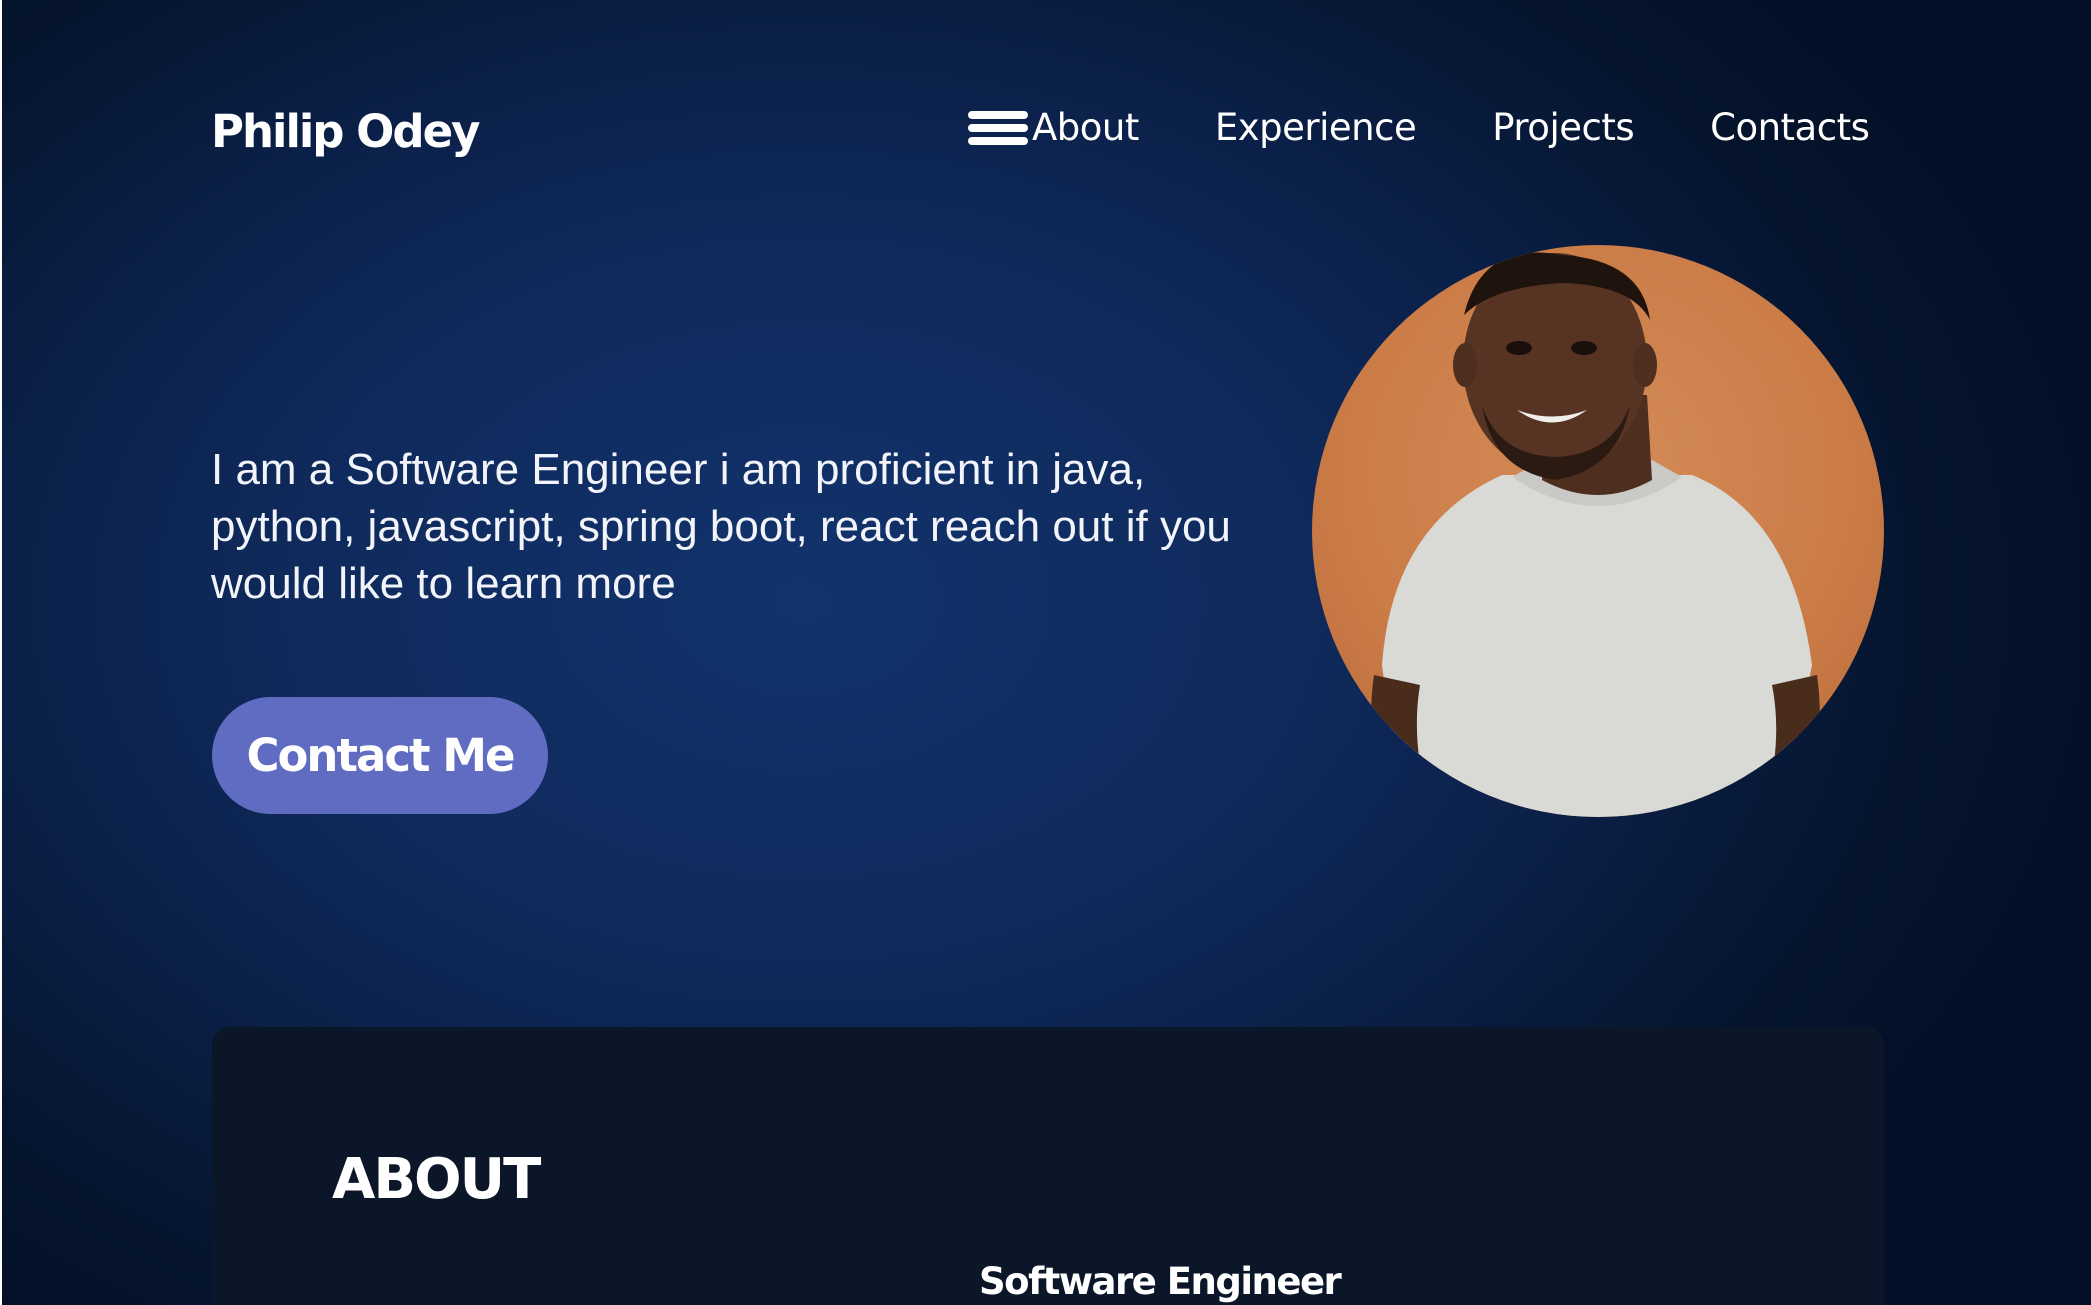  What do you see at coordinates (436, 1179) in the screenshot?
I see `about-title: ABOUT` at bounding box center [436, 1179].